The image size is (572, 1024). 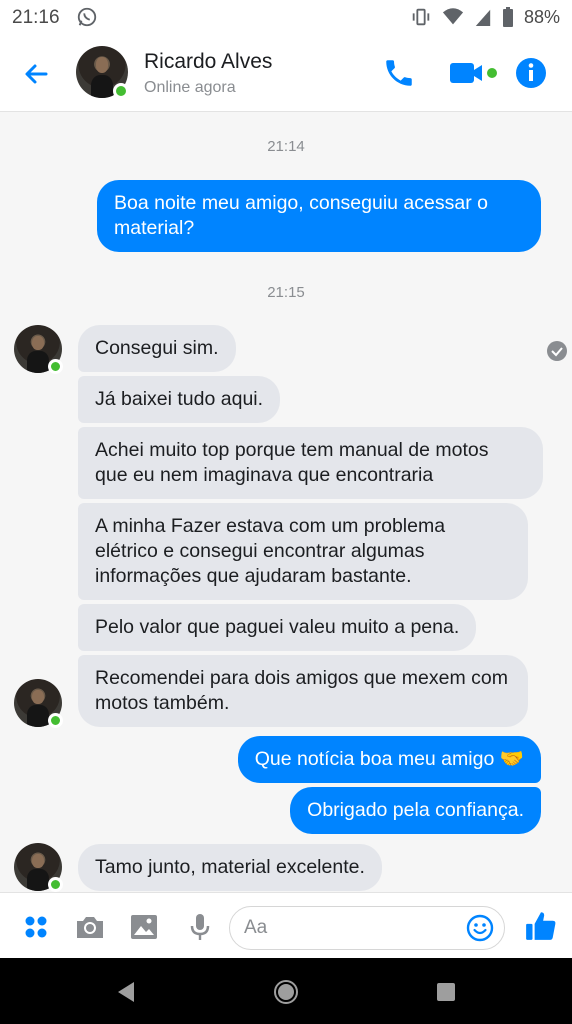 I want to click on image-icon, so click(x=144, y=927).